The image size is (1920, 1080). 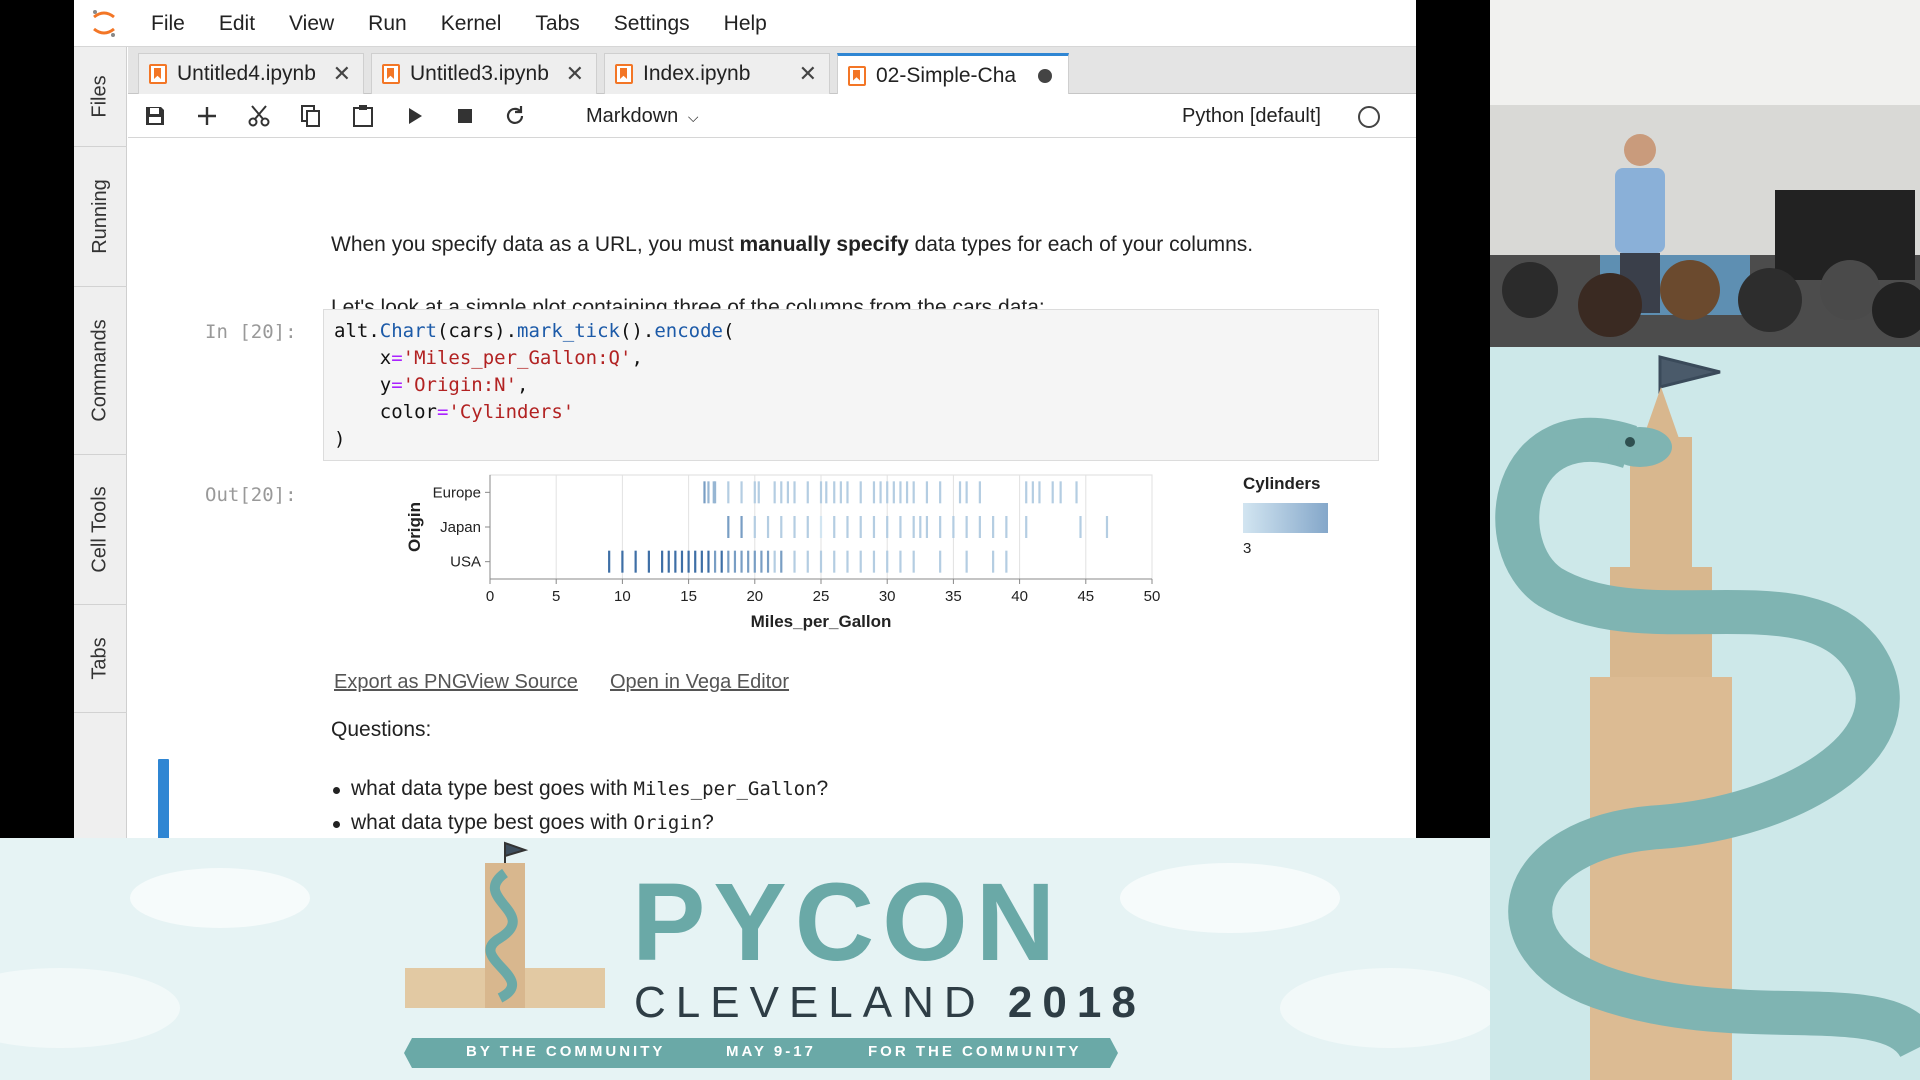 I want to click on ribbon-mid: MAY 9-17, so click(x=771, y=1051).